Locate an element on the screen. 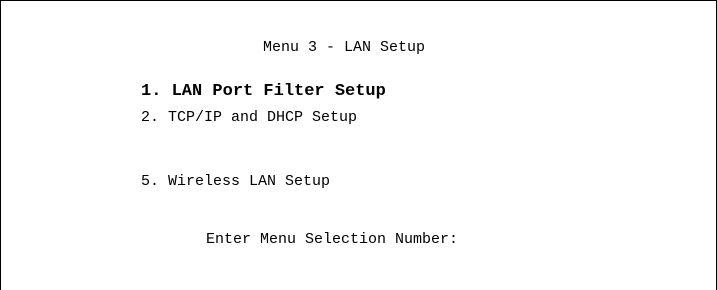 The image size is (717, 290). menu-item-lan-port-filter-setup: 1. LAN Port Filter Setup is located at coordinates (263, 92).